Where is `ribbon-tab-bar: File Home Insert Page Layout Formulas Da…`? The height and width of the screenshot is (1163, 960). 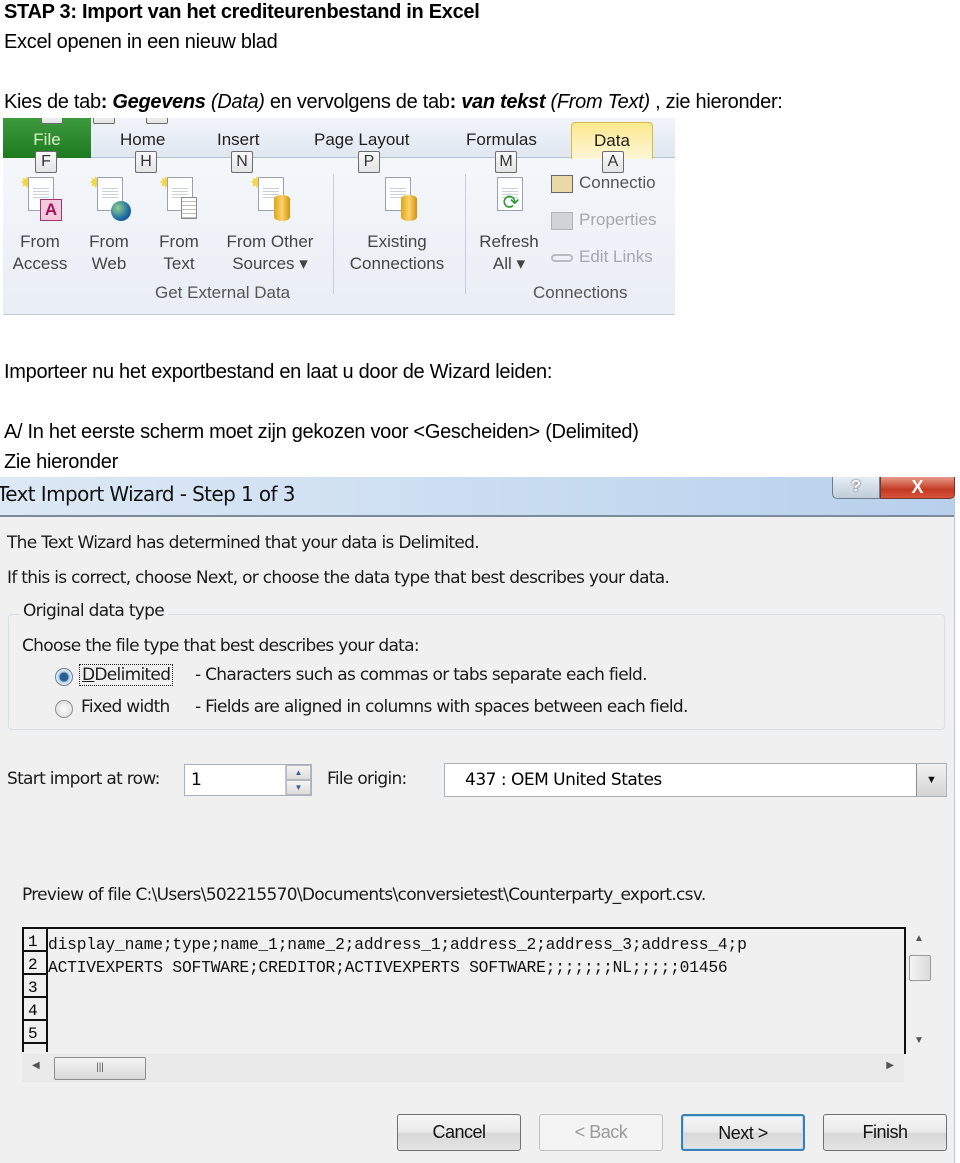 ribbon-tab-bar: File Home Insert Page Layout Formulas Da… is located at coordinates (339, 138).